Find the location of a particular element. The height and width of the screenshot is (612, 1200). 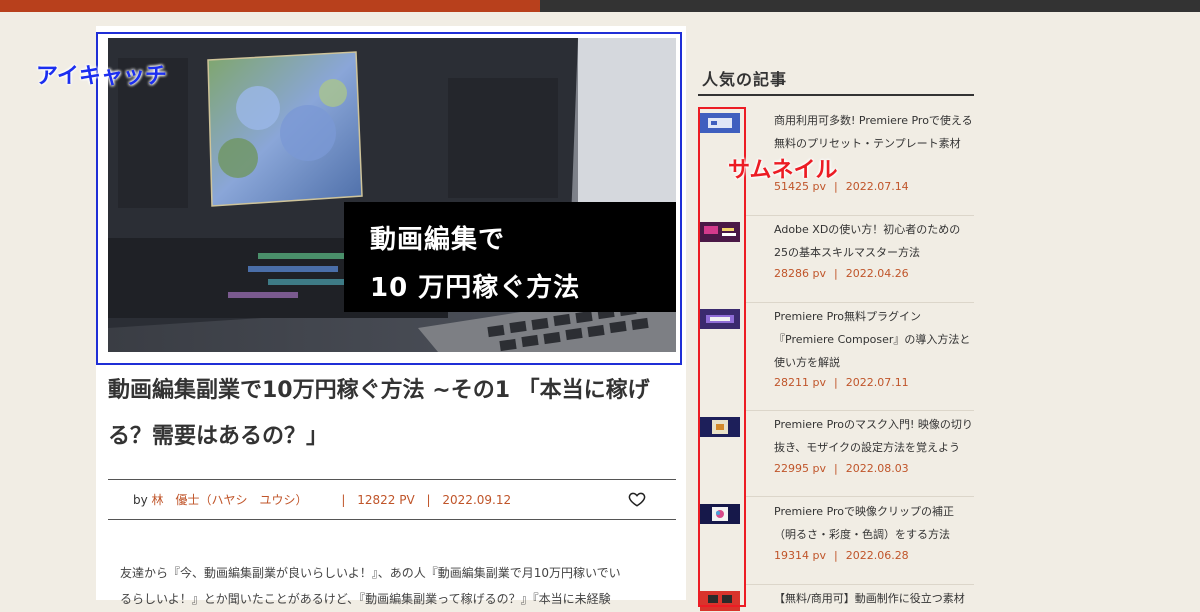

post-date: 2022.06.28 is located at coordinates (877, 555).